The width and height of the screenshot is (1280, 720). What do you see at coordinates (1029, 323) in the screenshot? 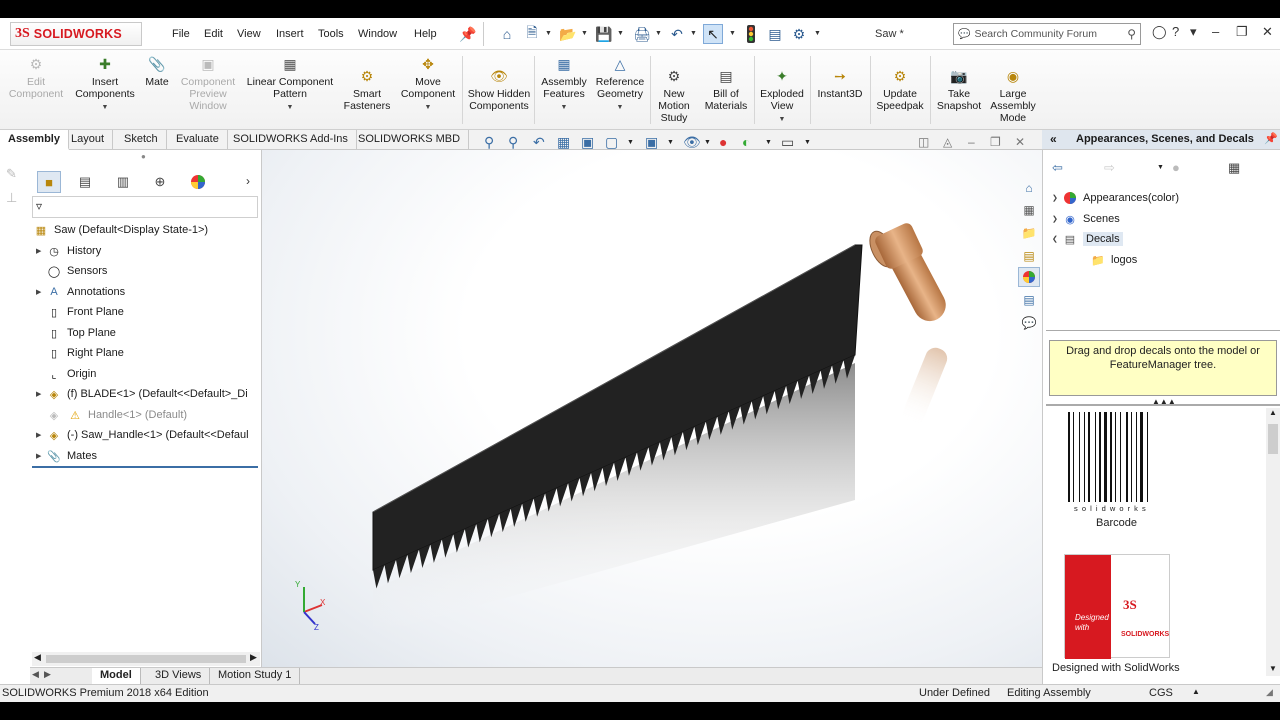
I see `forum-icon: 💬` at bounding box center [1029, 323].